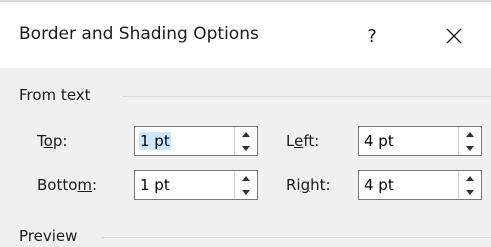 This screenshot has width=491, height=247. Describe the element at coordinates (379, 141) in the screenshot. I see `left-value: 4 pt` at that location.